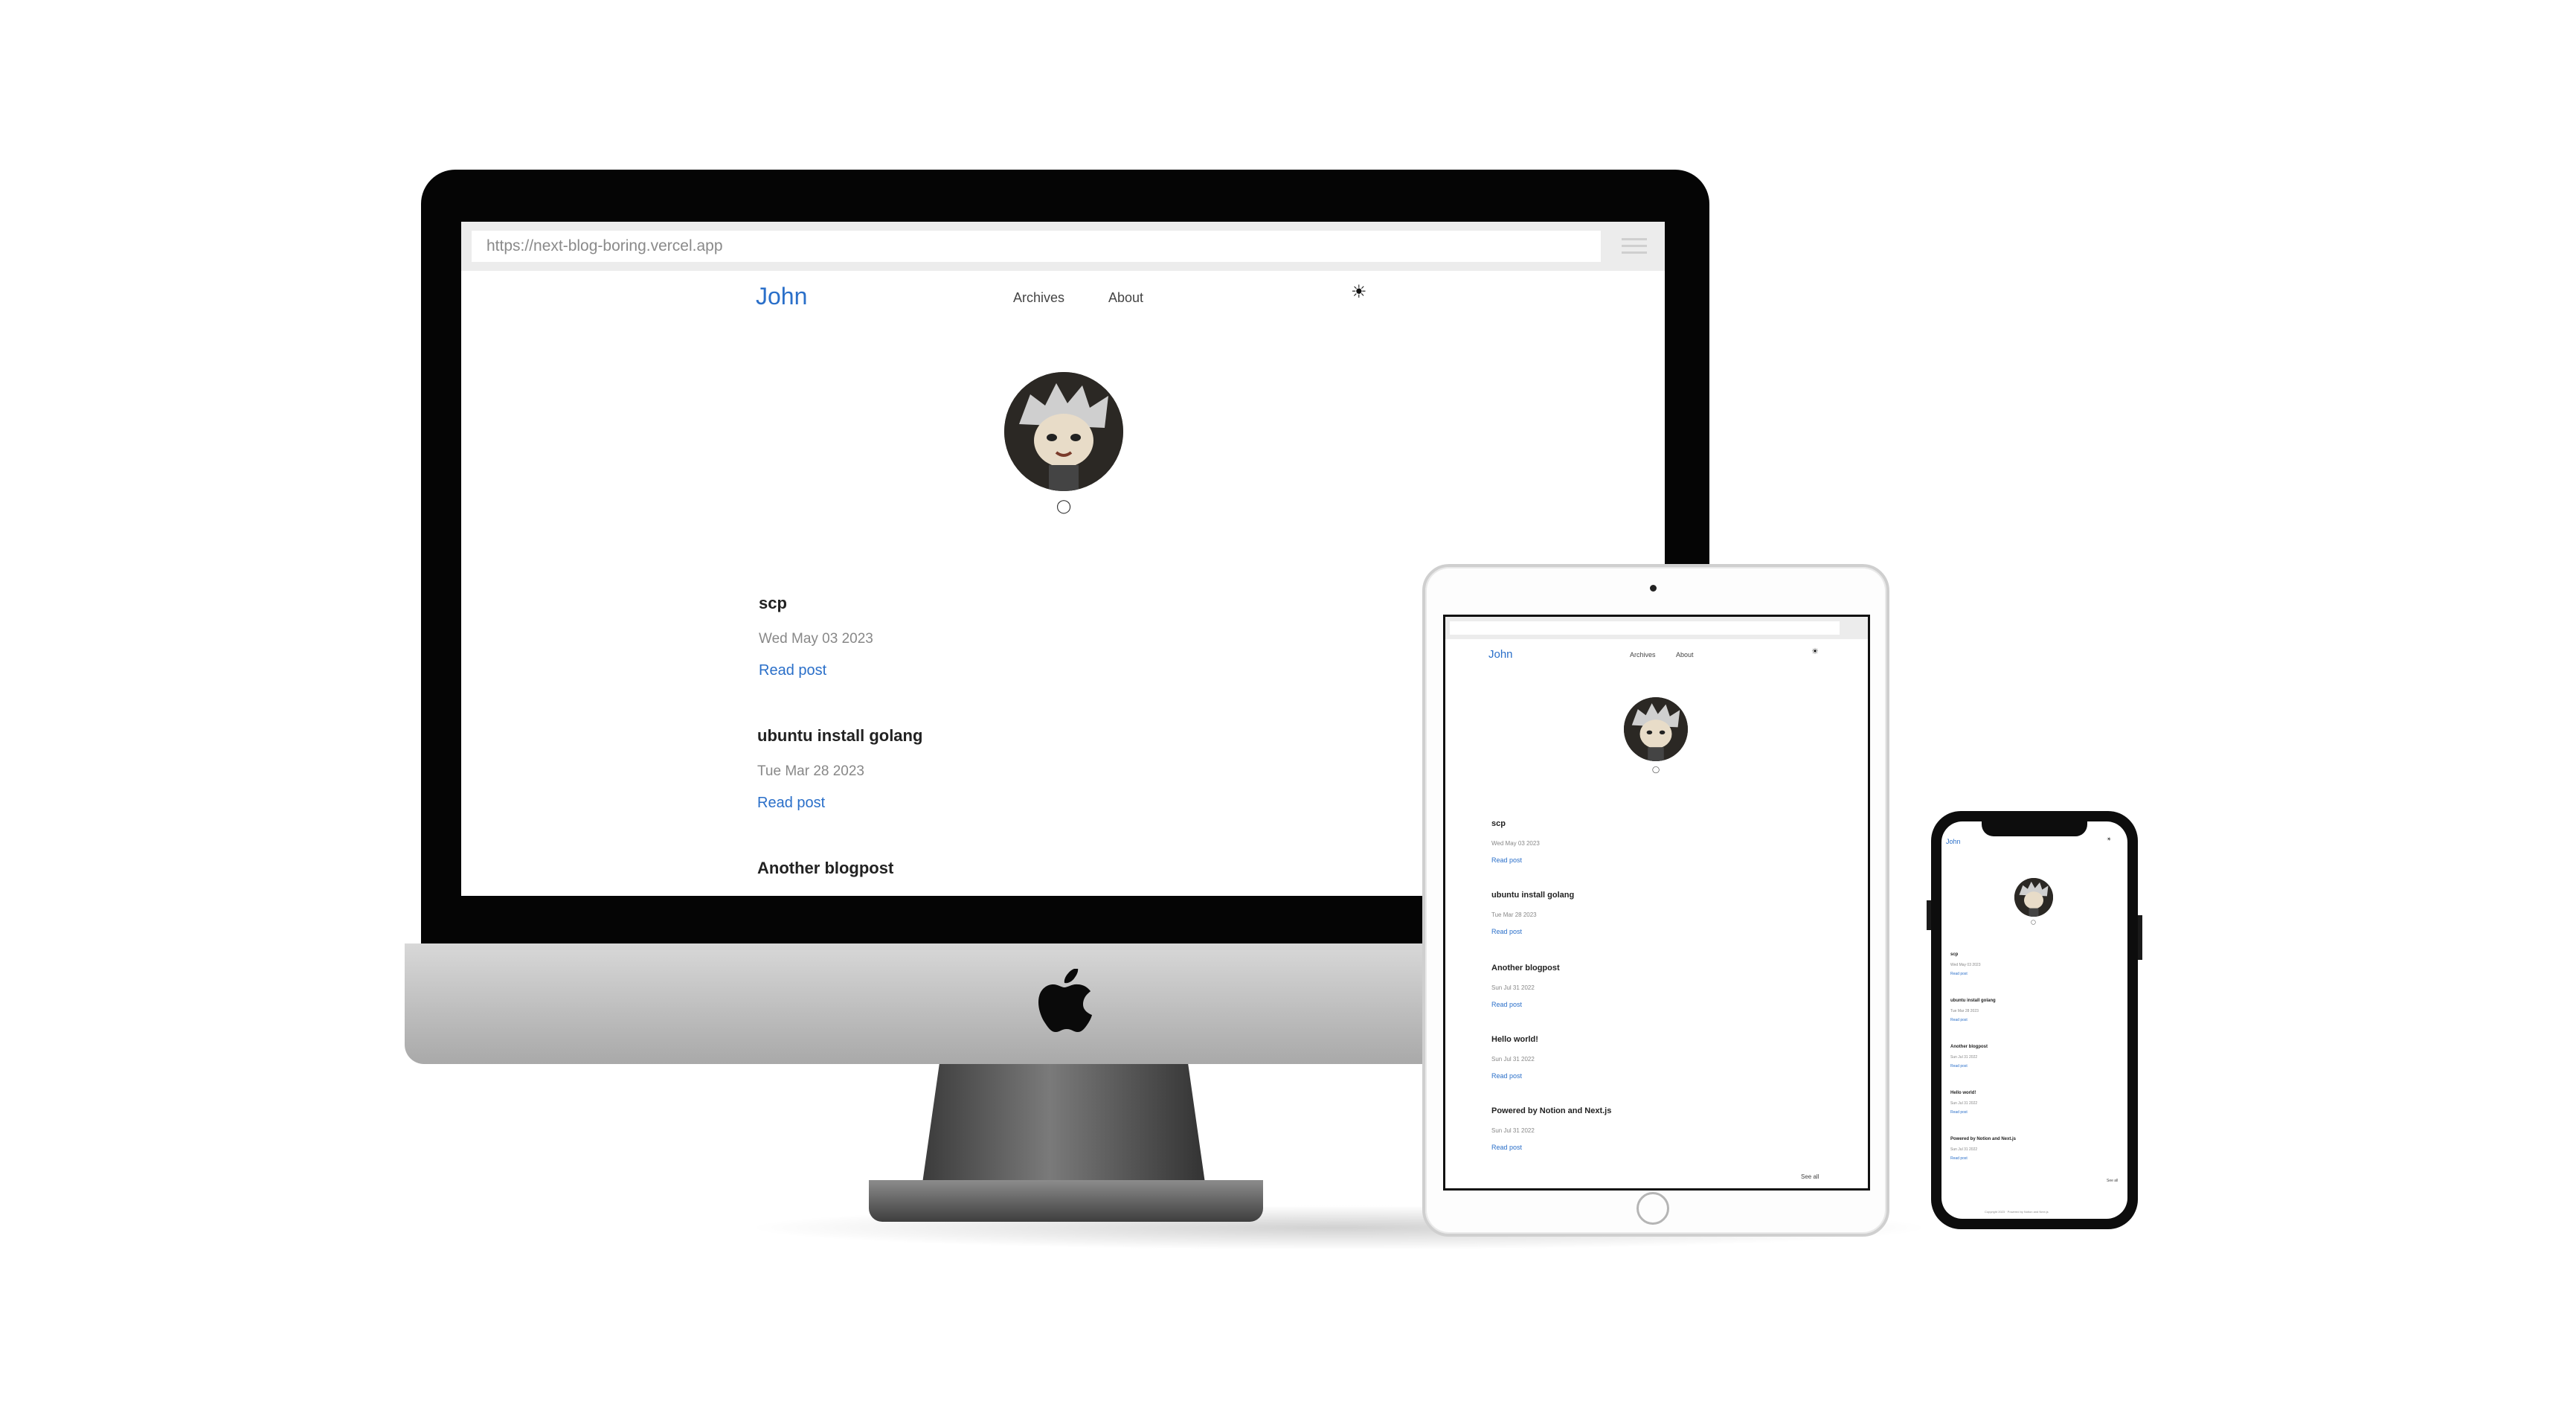  I want to click on imac-stand-foot, so click(1066, 1201).